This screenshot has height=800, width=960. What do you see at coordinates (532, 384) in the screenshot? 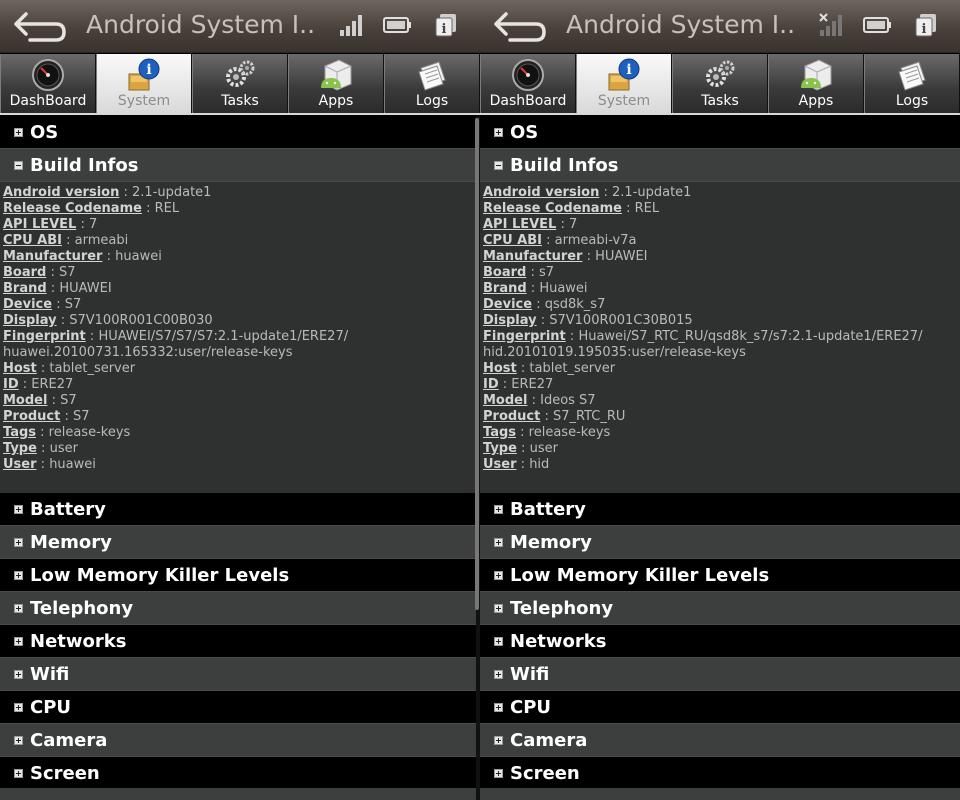
I see `info-value: ERE27` at bounding box center [532, 384].